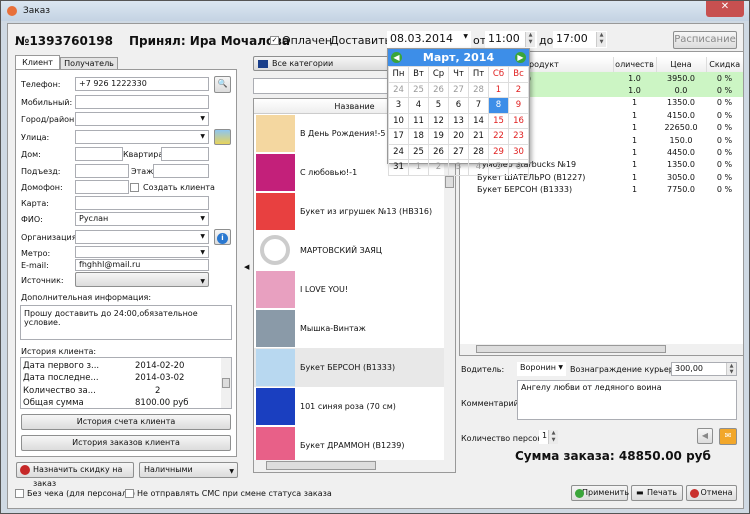 This screenshot has height=514, width=750. I want to click on apply-button: Применить, so click(600, 493).